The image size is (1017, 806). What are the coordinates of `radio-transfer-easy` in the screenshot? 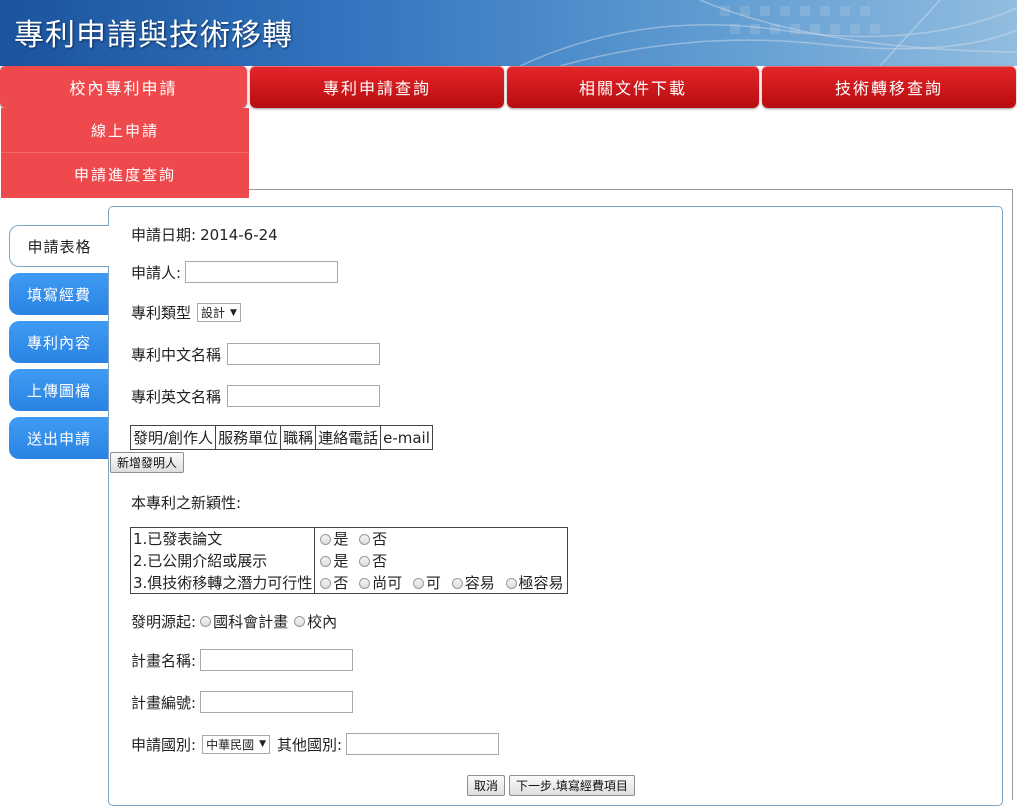 It's located at (457, 583).